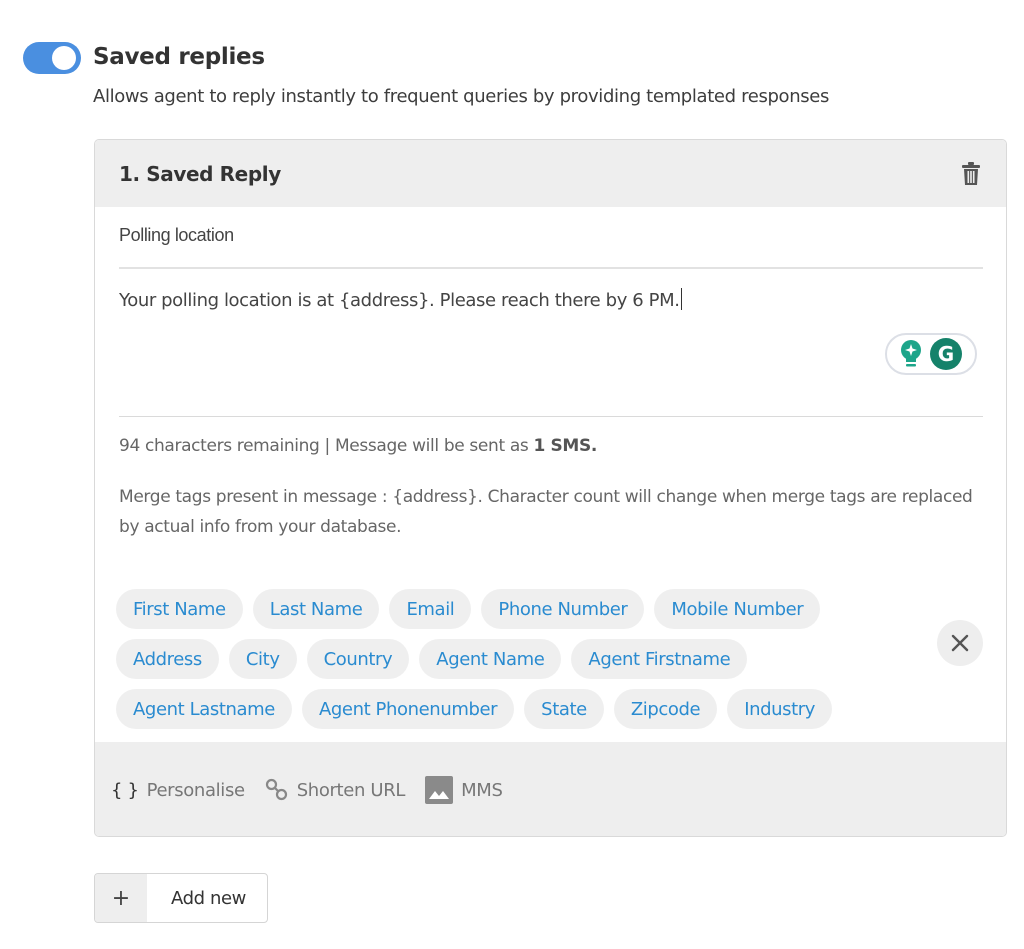  I want to click on personalise-button: { } Personalise, so click(178, 790).